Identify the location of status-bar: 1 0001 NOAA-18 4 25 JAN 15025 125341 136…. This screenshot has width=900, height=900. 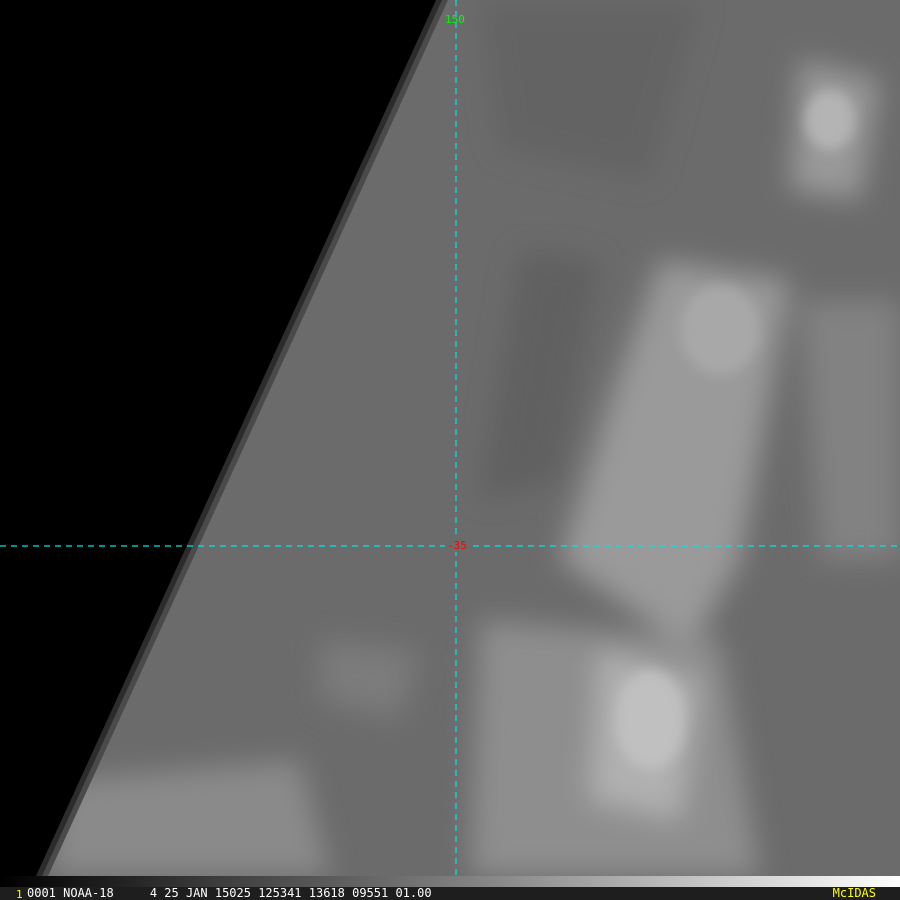
(450, 893).